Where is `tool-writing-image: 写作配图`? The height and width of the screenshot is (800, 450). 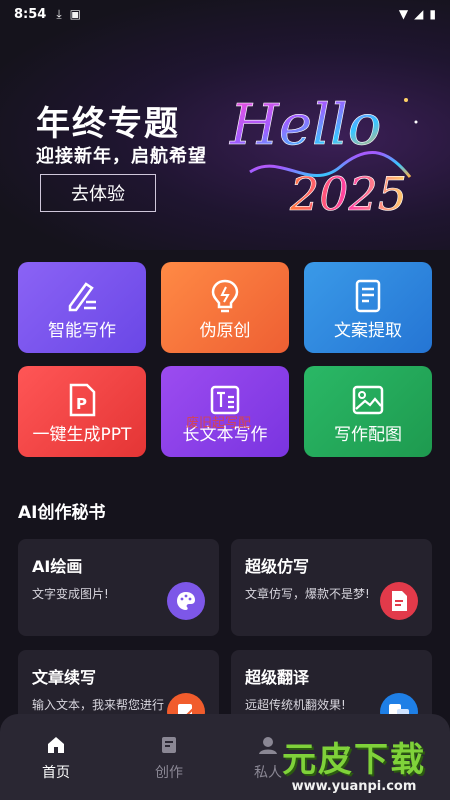
tool-writing-image: 写作配图 is located at coordinates (368, 411).